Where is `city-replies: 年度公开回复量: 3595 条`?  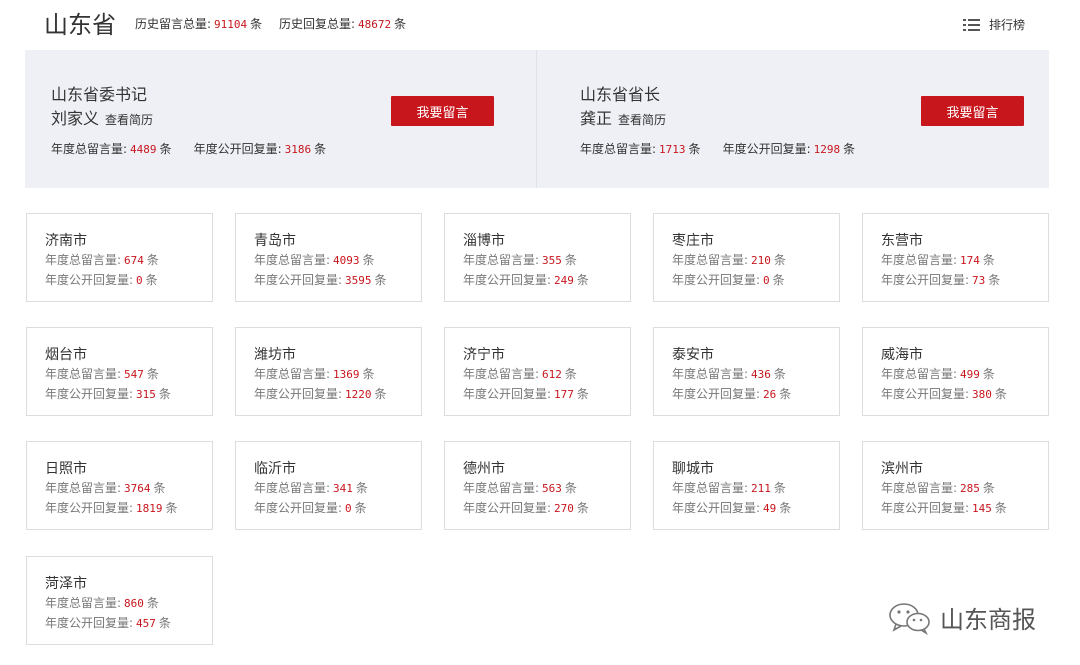 city-replies: 年度公开回复量: 3595 条 is located at coordinates (320, 279).